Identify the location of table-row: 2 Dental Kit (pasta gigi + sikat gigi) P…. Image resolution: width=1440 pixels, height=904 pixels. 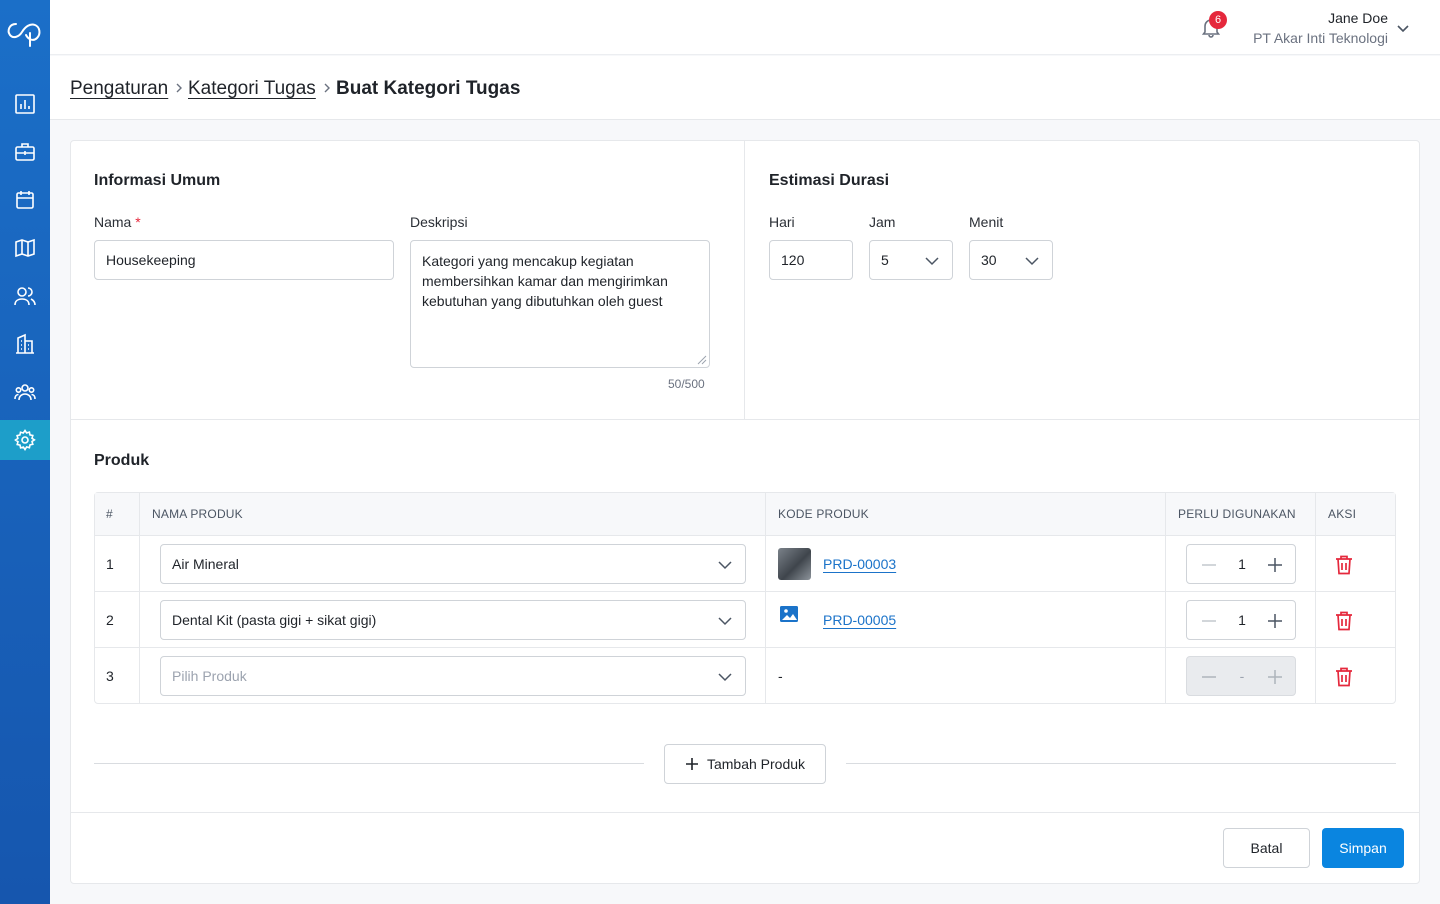
(745, 620).